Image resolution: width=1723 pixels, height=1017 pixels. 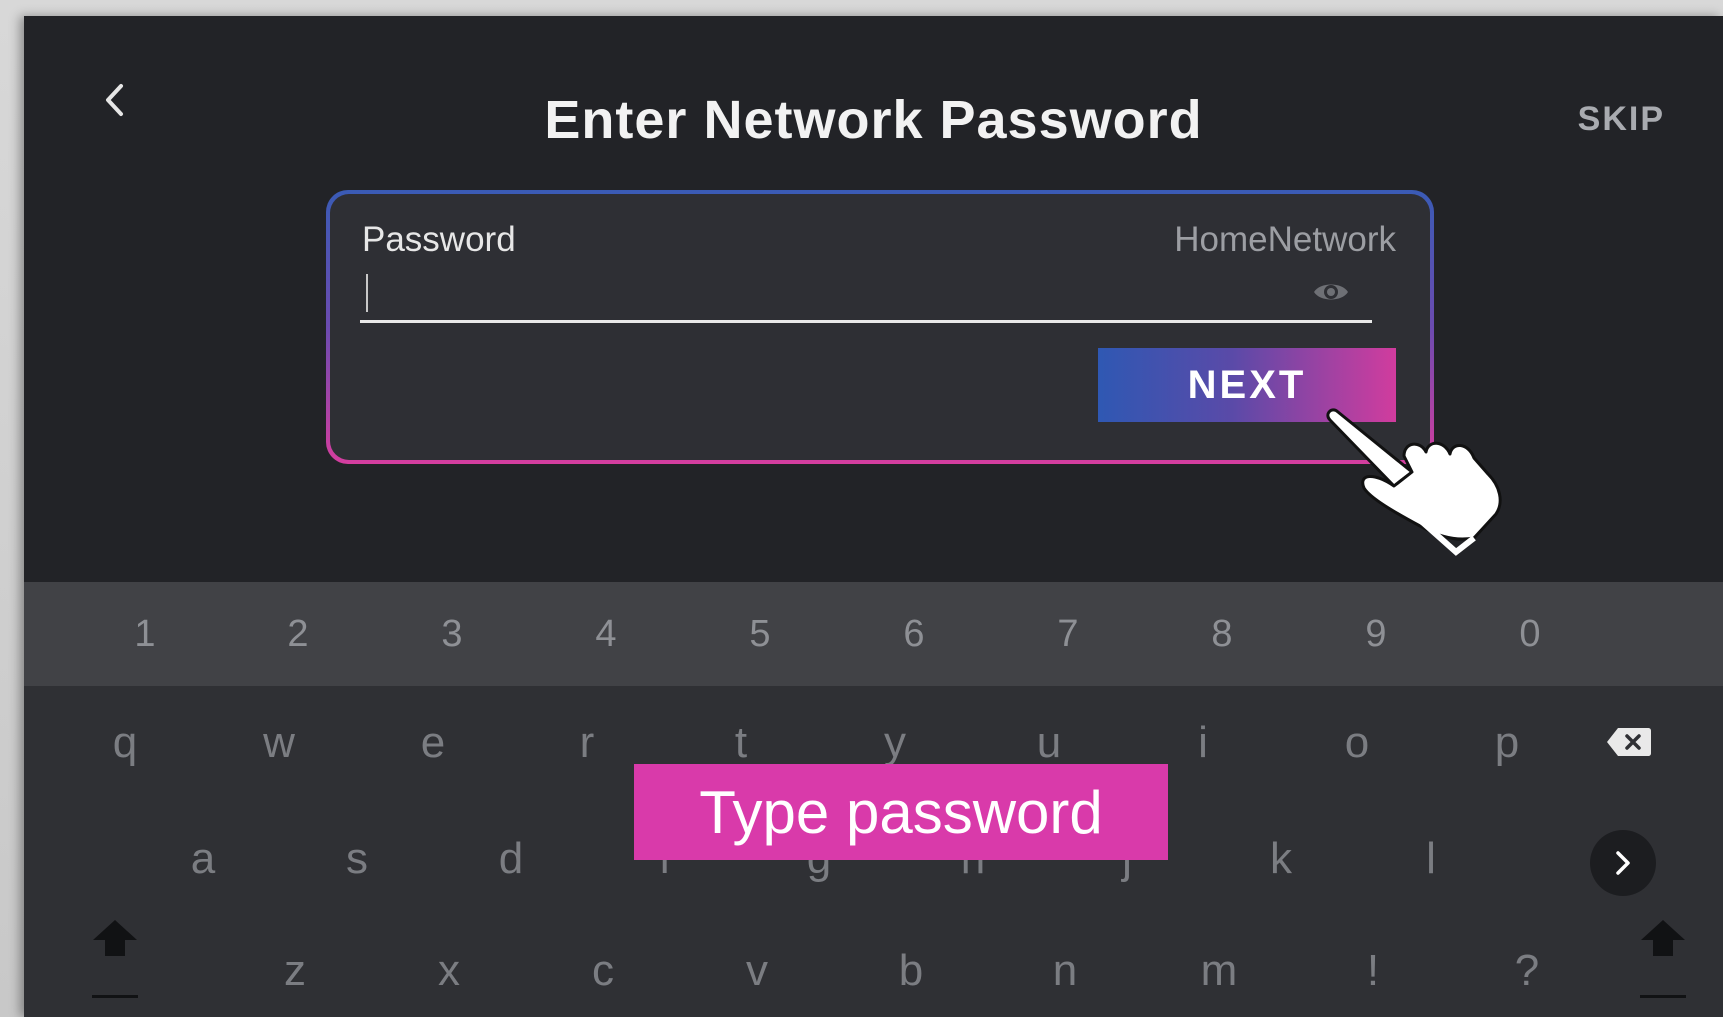 What do you see at coordinates (901, 812) in the screenshot?
I see `instruction-label: Type password` at bounding box center [901, 812].